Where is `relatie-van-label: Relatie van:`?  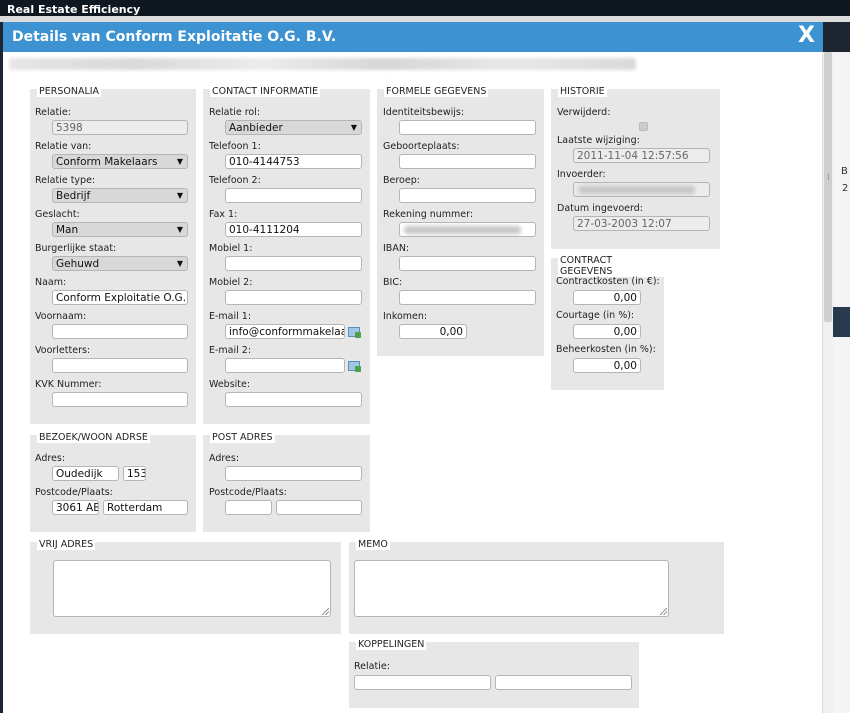 relatie-van-label: Relatie van: is located at coordinates (63, 146).